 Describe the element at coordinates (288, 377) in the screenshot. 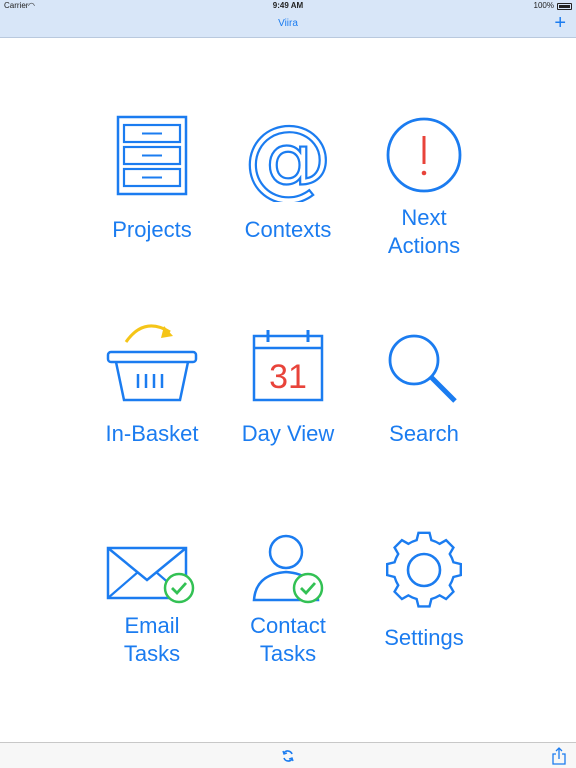

I see `calendar-day-number: 31` at that location.